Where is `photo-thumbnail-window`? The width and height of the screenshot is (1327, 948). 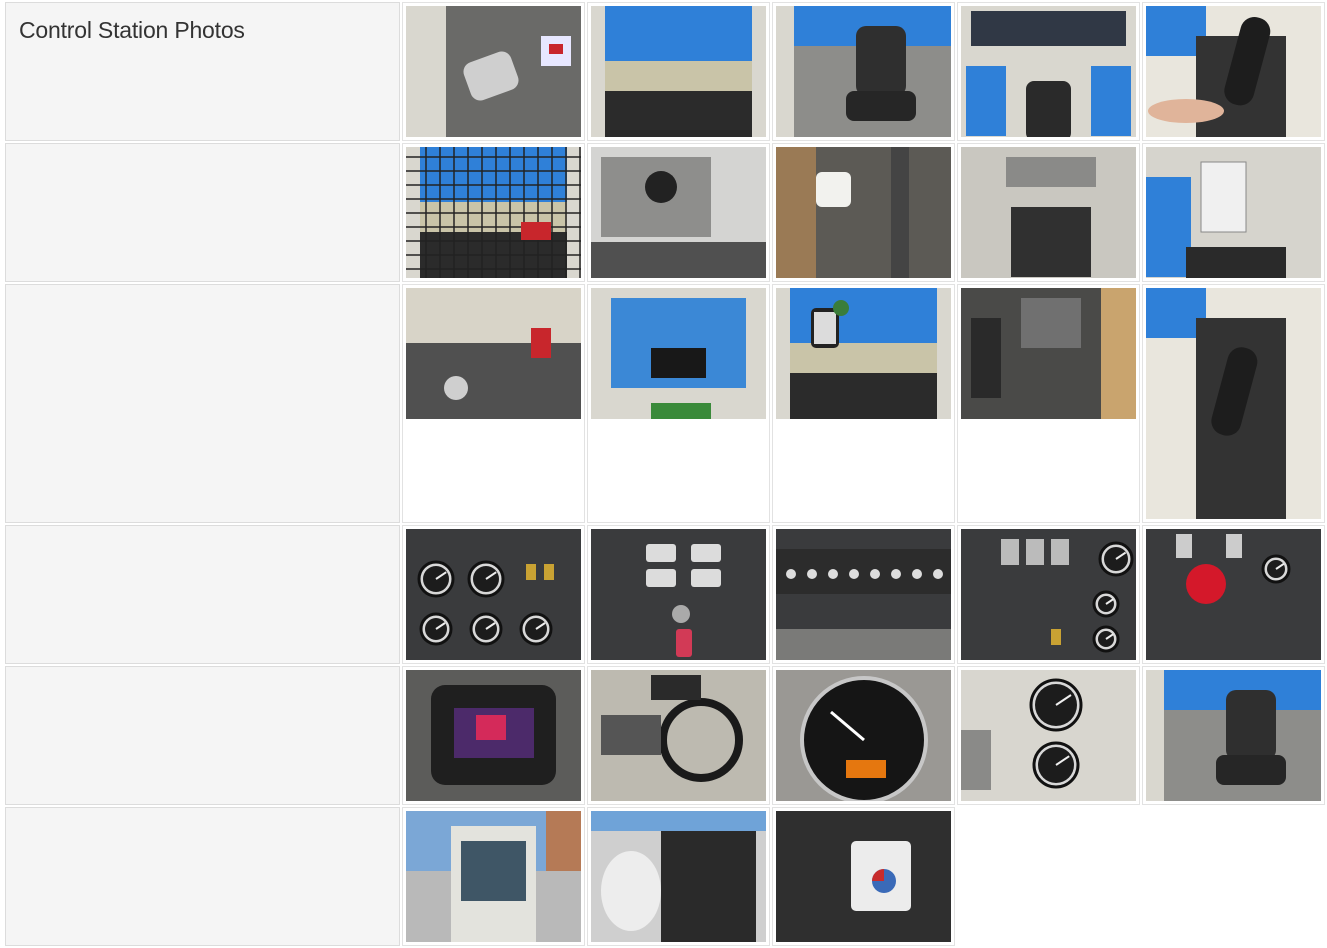 photo-thumbnail-window is located at coordinates (678, 71).